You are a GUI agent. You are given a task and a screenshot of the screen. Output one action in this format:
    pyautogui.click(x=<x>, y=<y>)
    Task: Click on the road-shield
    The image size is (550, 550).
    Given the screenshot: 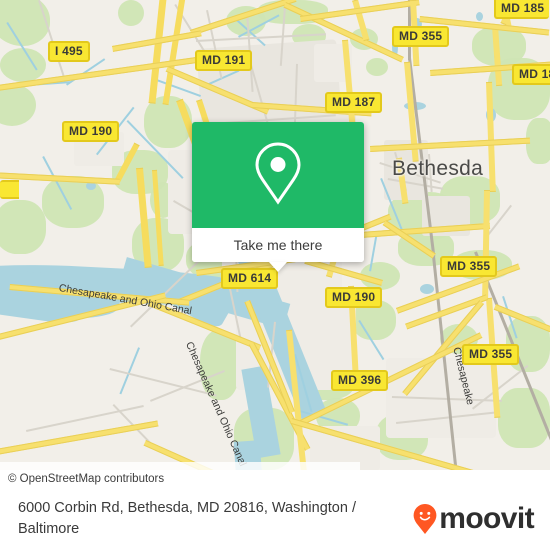 What is the action you would take?
    pyautogui.click(x=9, y=189)
    